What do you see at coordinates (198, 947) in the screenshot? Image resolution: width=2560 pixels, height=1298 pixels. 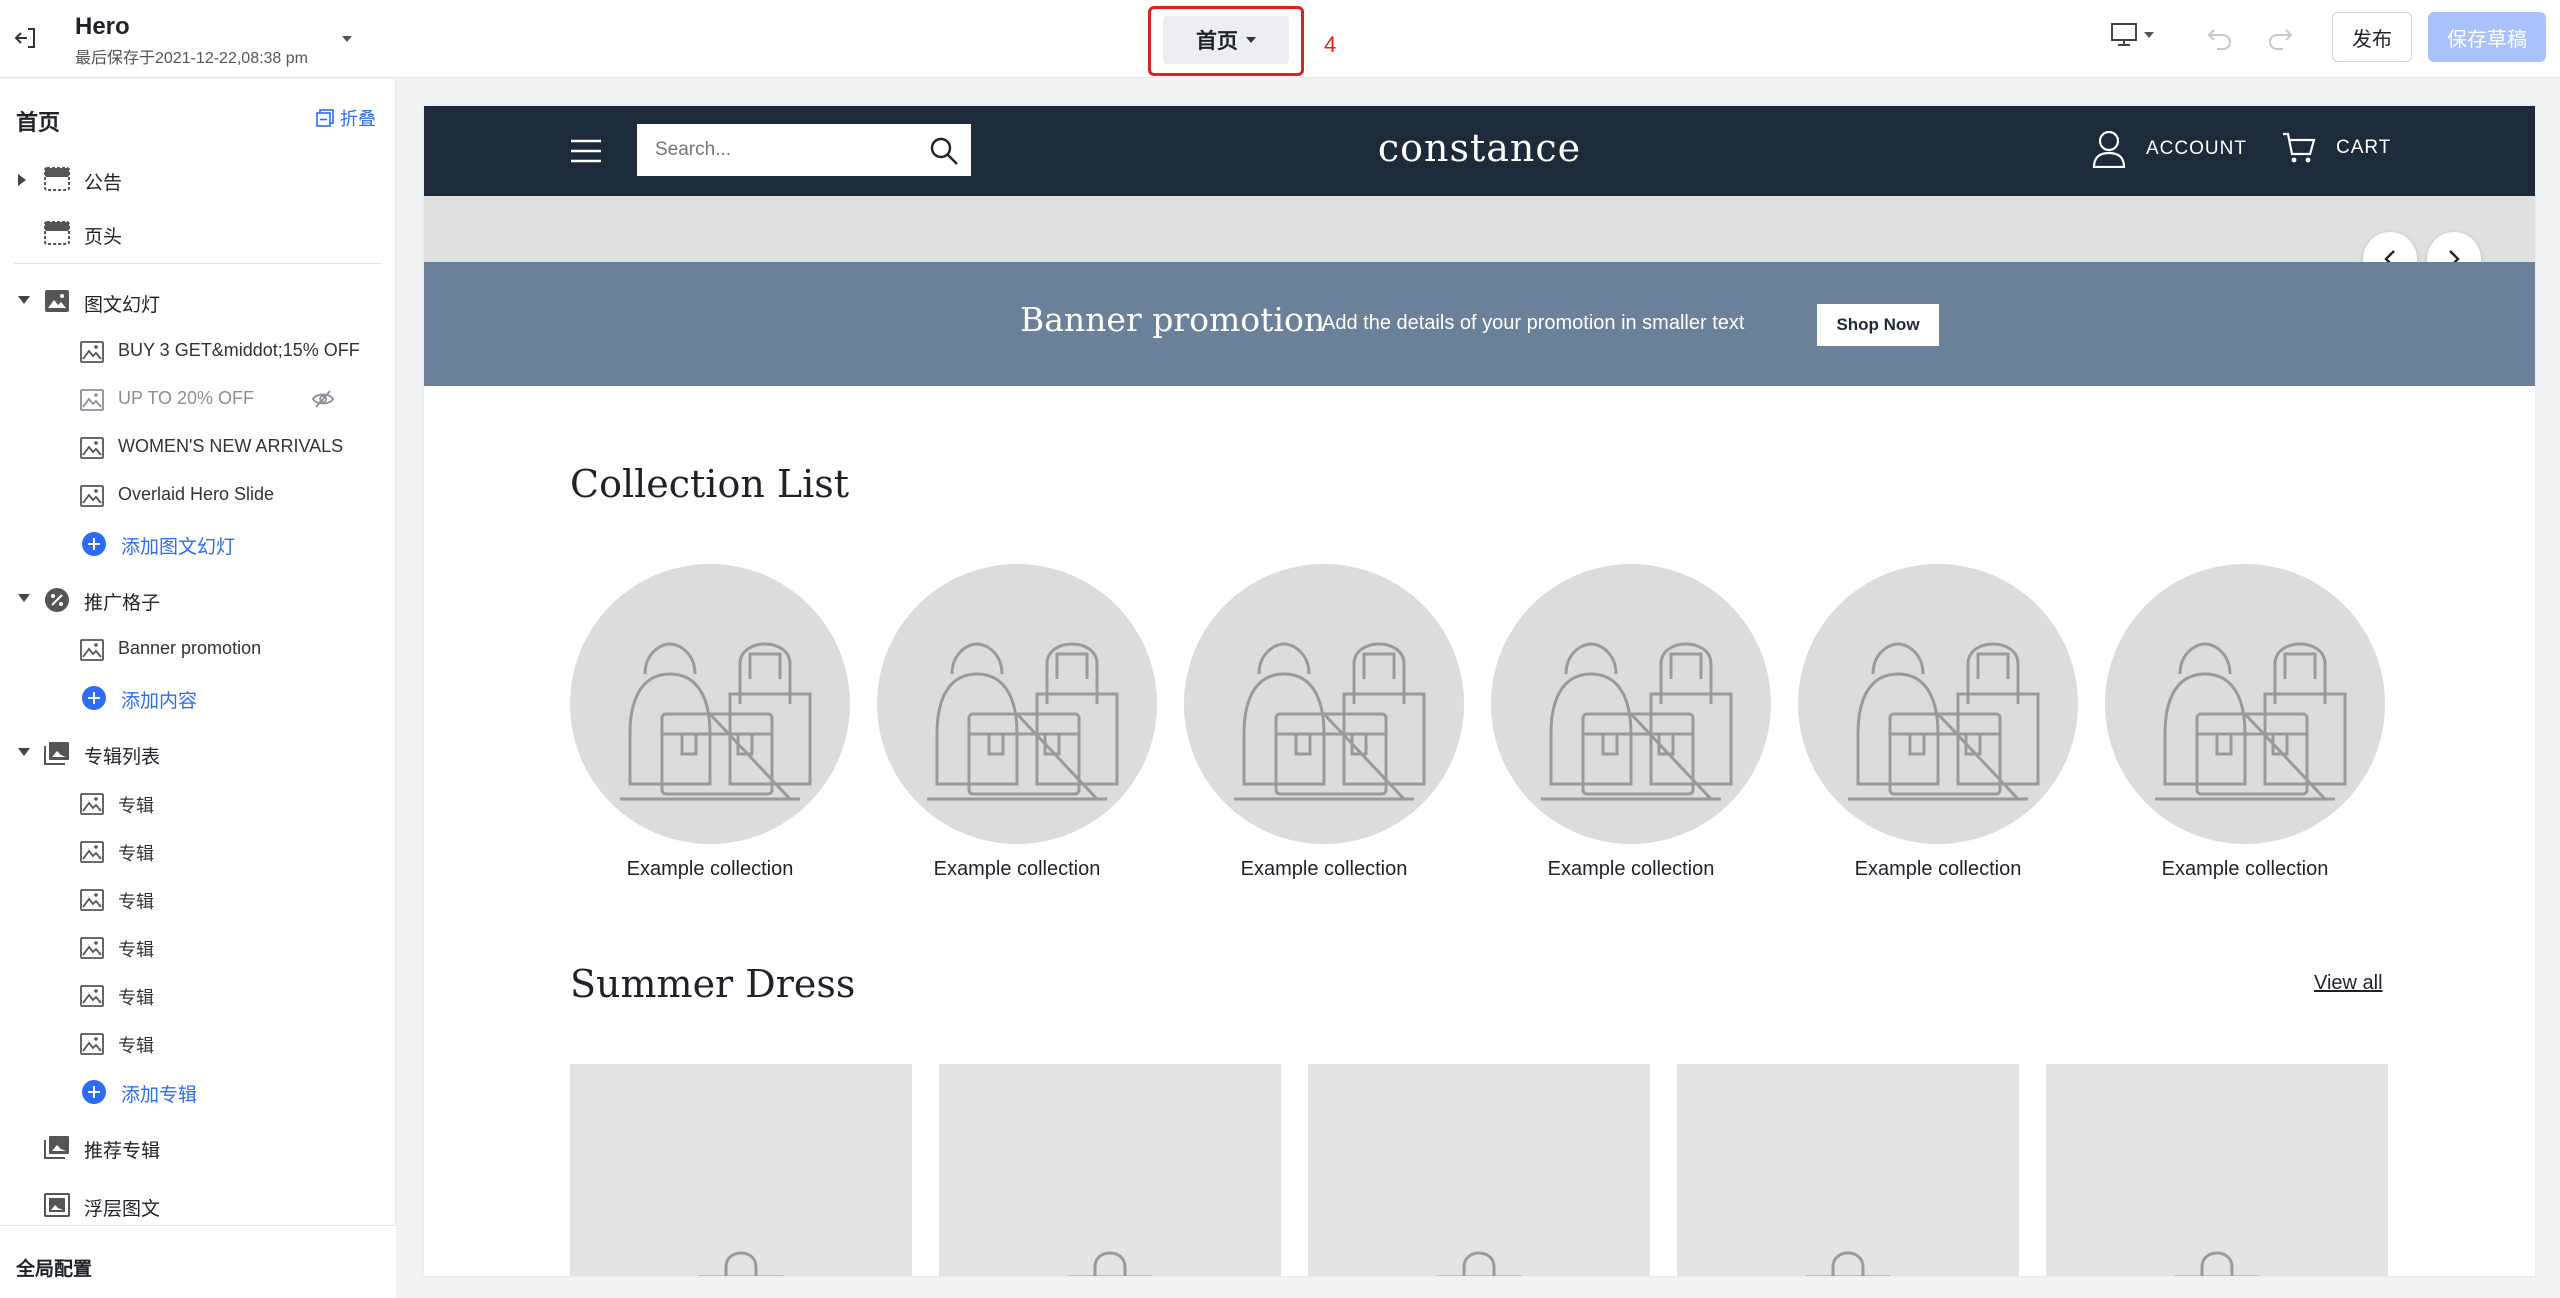 I see `sidebar-item-collection-4: 专辑` at bounding box center [198, 947].